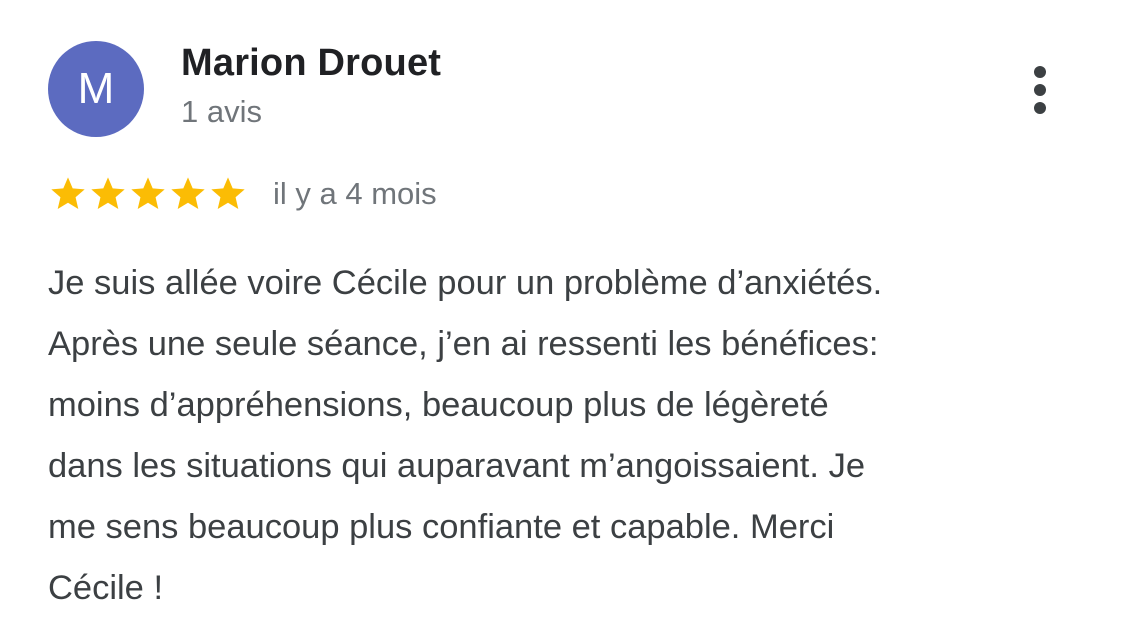 Image resolution: width=1125 pixels, height=633 pixels. What do you see at coordinates (355, 193) in the screenshot?
I see `review-date: il y a 4 mois` at bounding box center [355, 193].